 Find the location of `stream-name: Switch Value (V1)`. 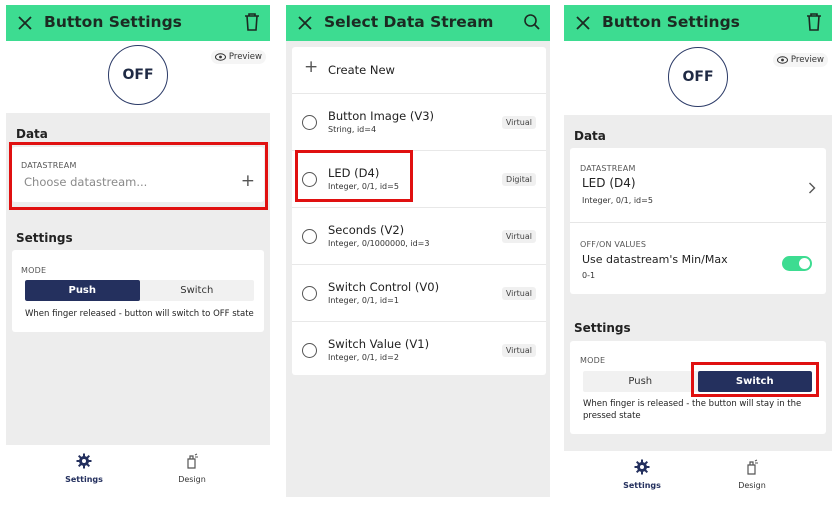

stream-name: Switch Value (V1) is located at coordinates (379, 344).